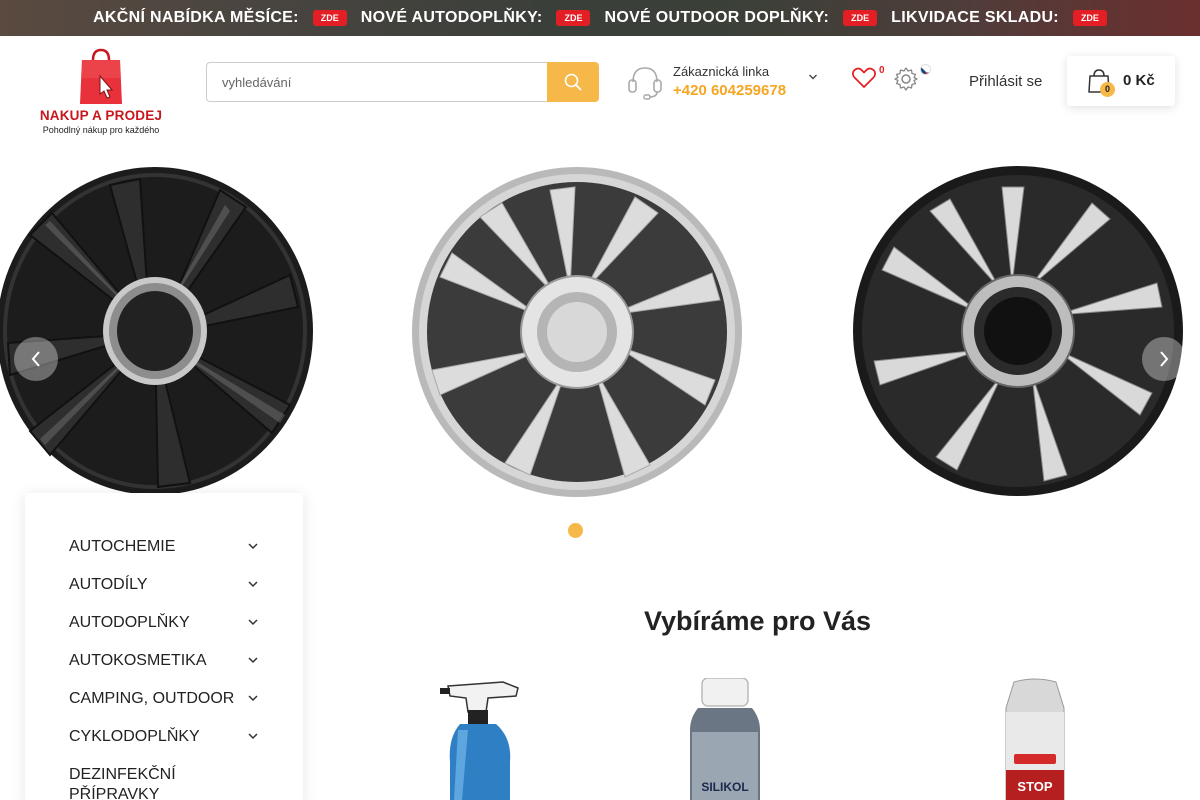 The image size is (1200, 800). I want to click on chevron-left-icon, so click(35, 359).